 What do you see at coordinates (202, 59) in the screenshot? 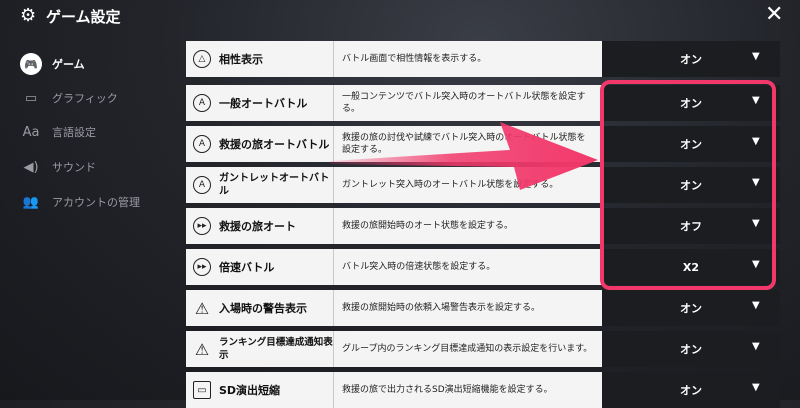
I see `affinity-icon: △` at bounding box center [202, 59].